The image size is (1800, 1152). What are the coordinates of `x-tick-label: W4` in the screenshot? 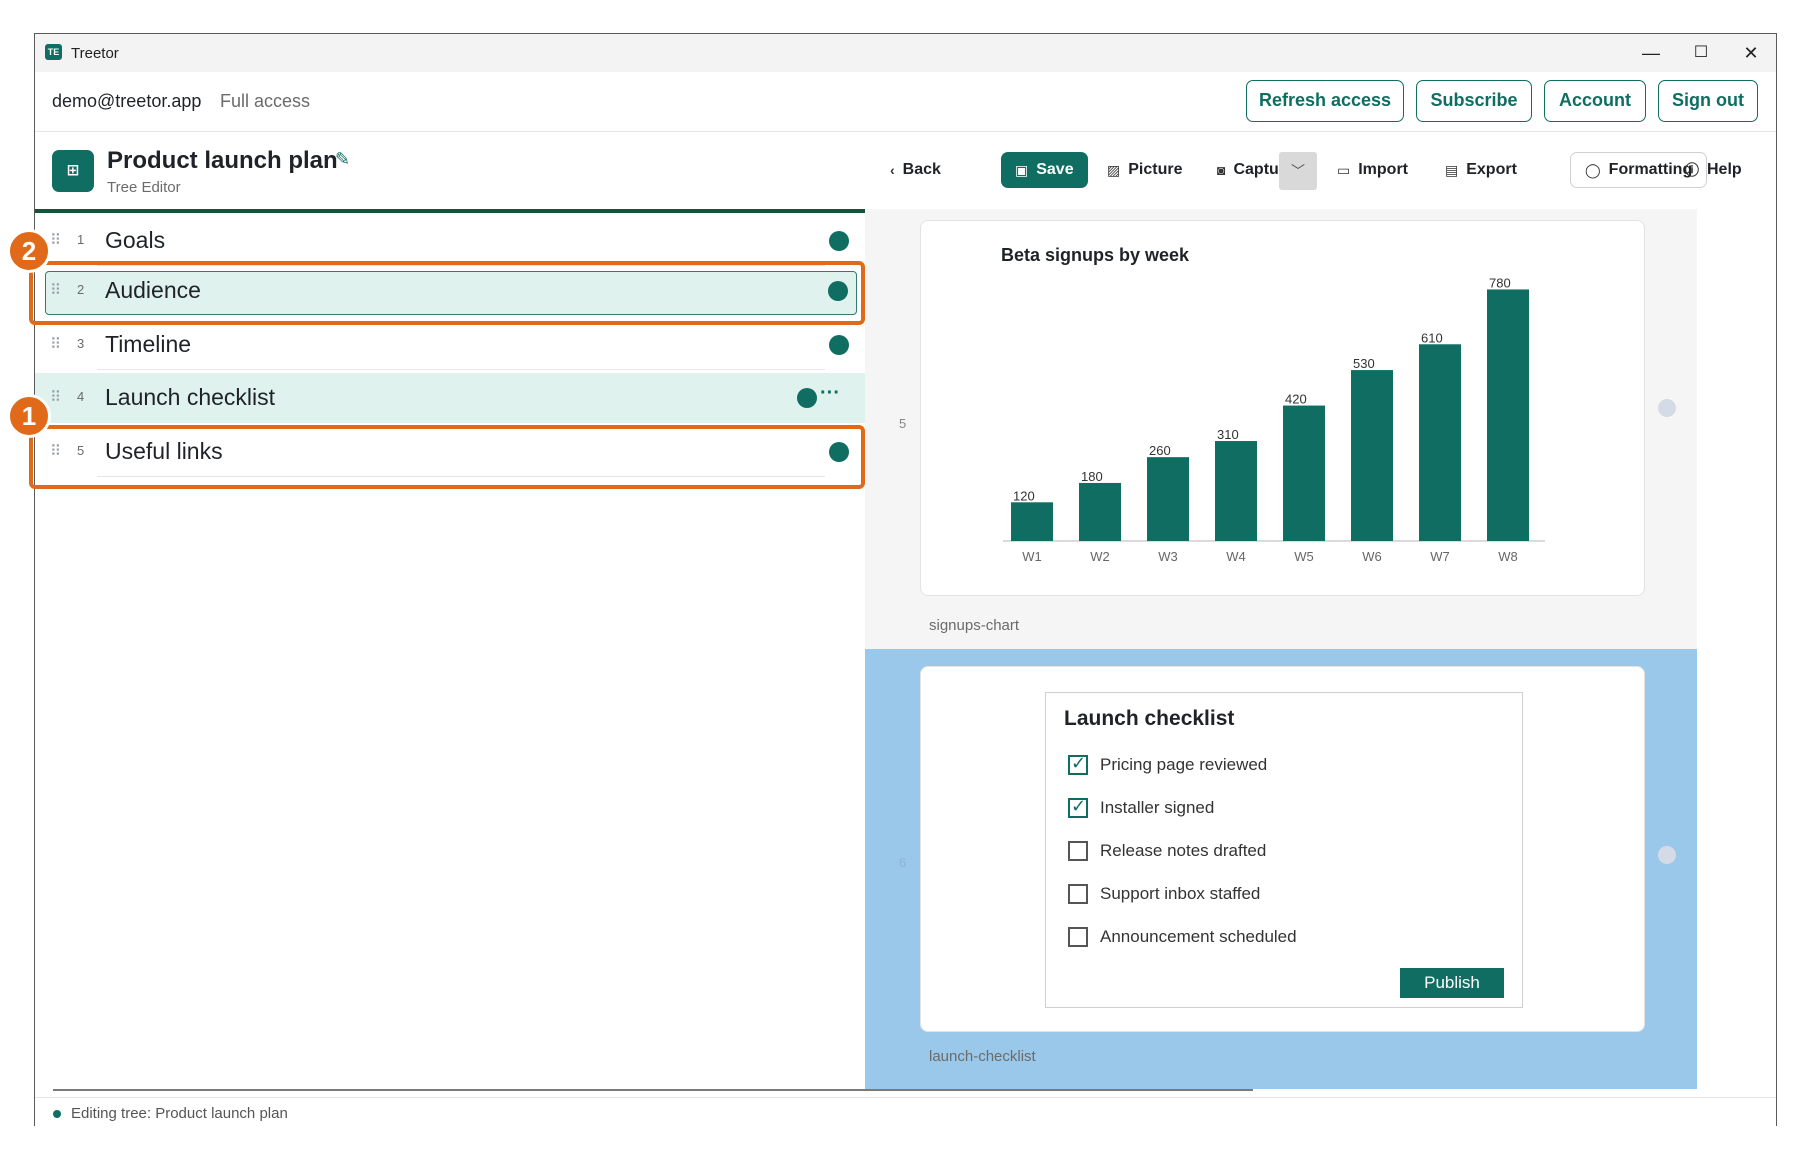 It's located at (1236, 556).